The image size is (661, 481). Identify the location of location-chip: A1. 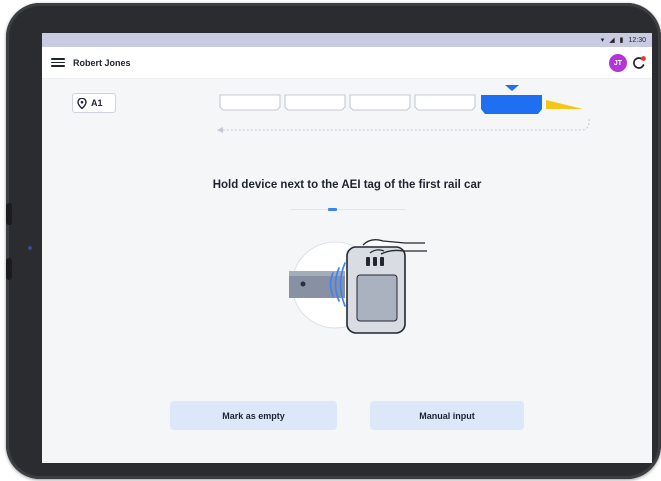
(94, 103).